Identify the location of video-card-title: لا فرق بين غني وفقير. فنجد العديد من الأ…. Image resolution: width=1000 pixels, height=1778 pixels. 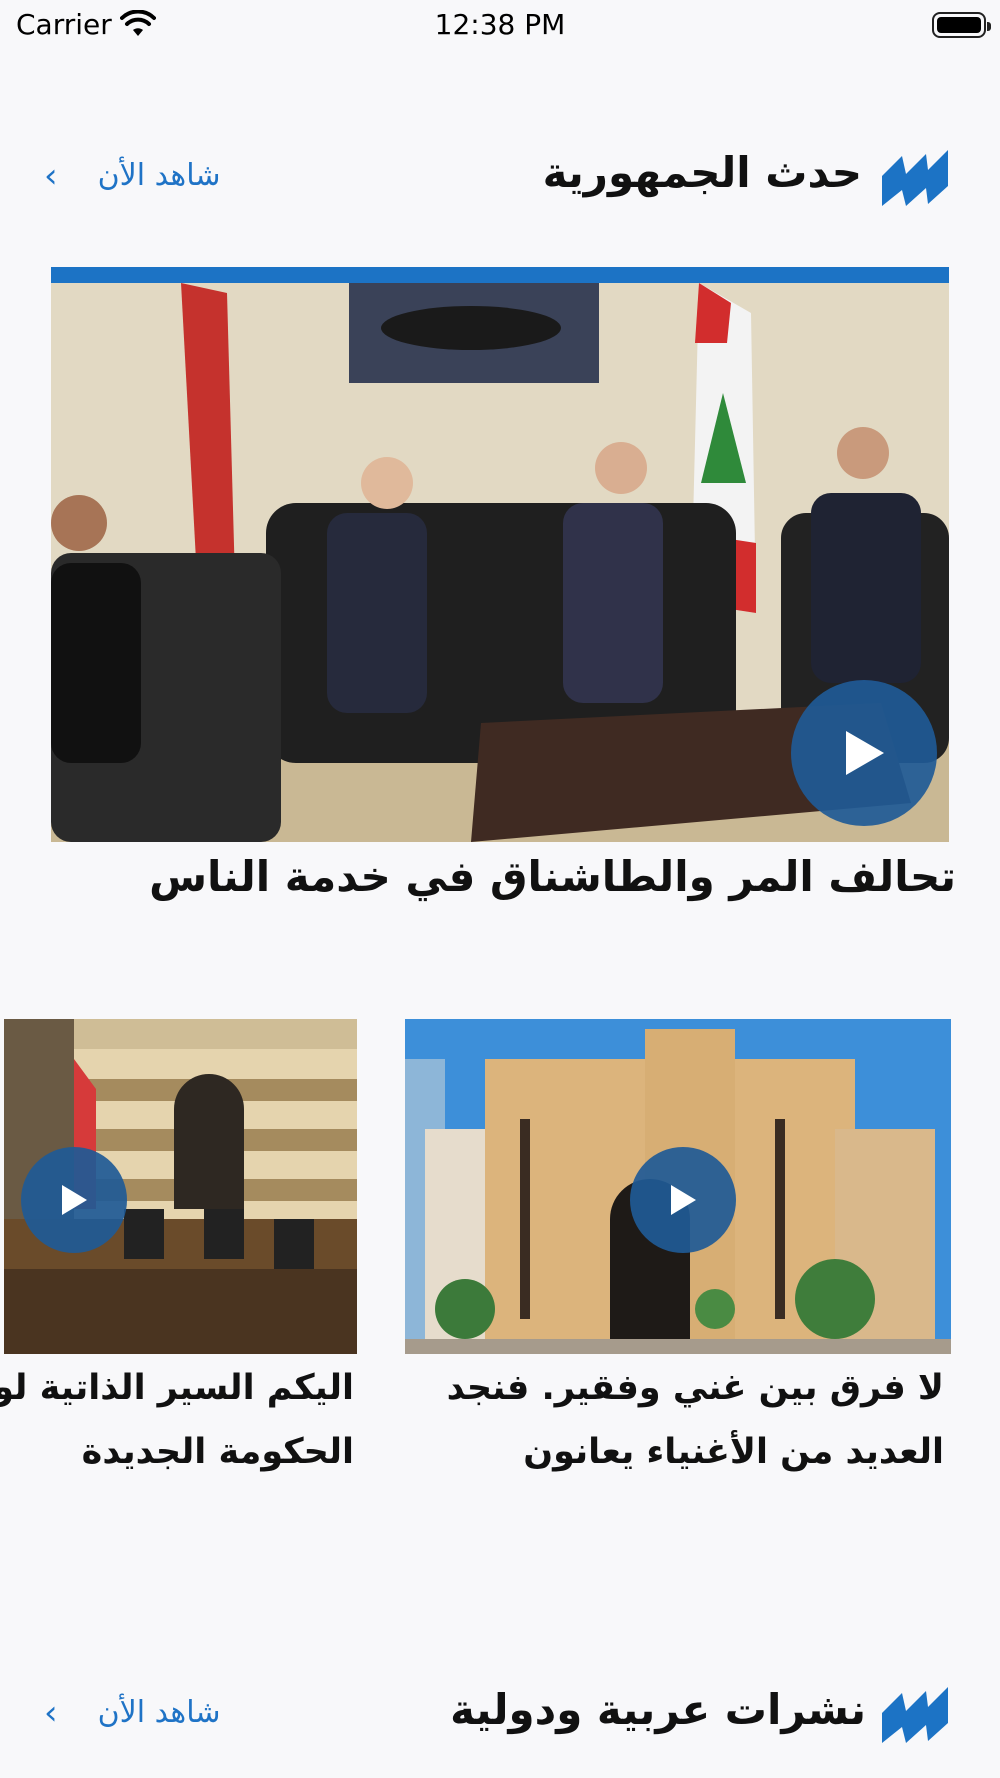
(695, 1420).